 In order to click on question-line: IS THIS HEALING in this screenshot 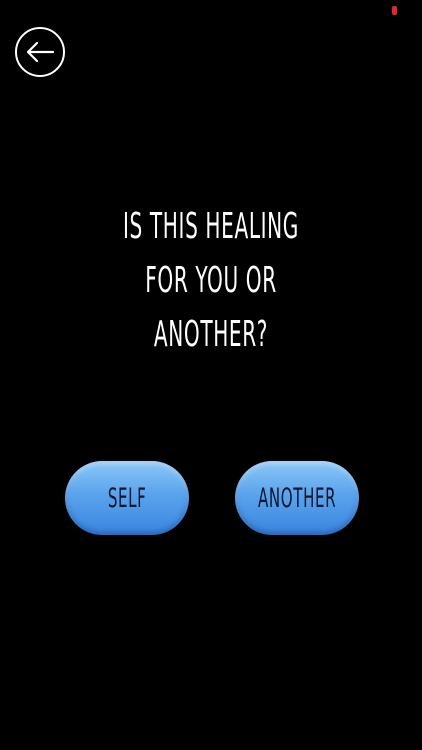, I will do `click(211, 226)`.